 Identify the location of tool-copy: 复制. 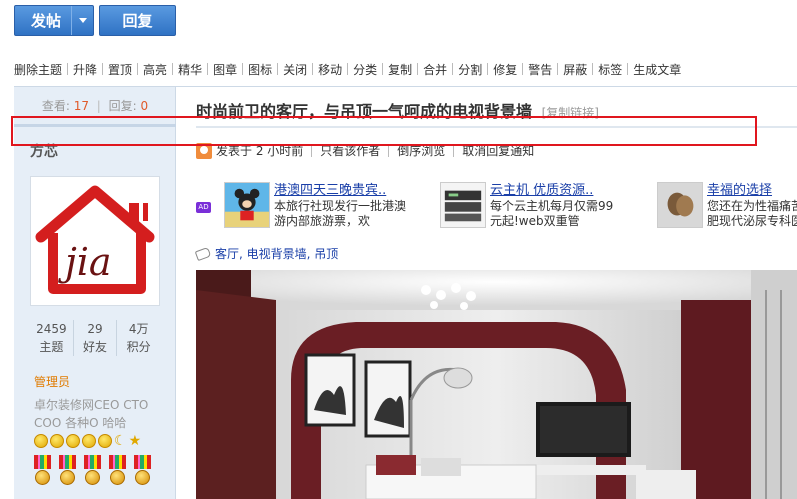
(400, 69).